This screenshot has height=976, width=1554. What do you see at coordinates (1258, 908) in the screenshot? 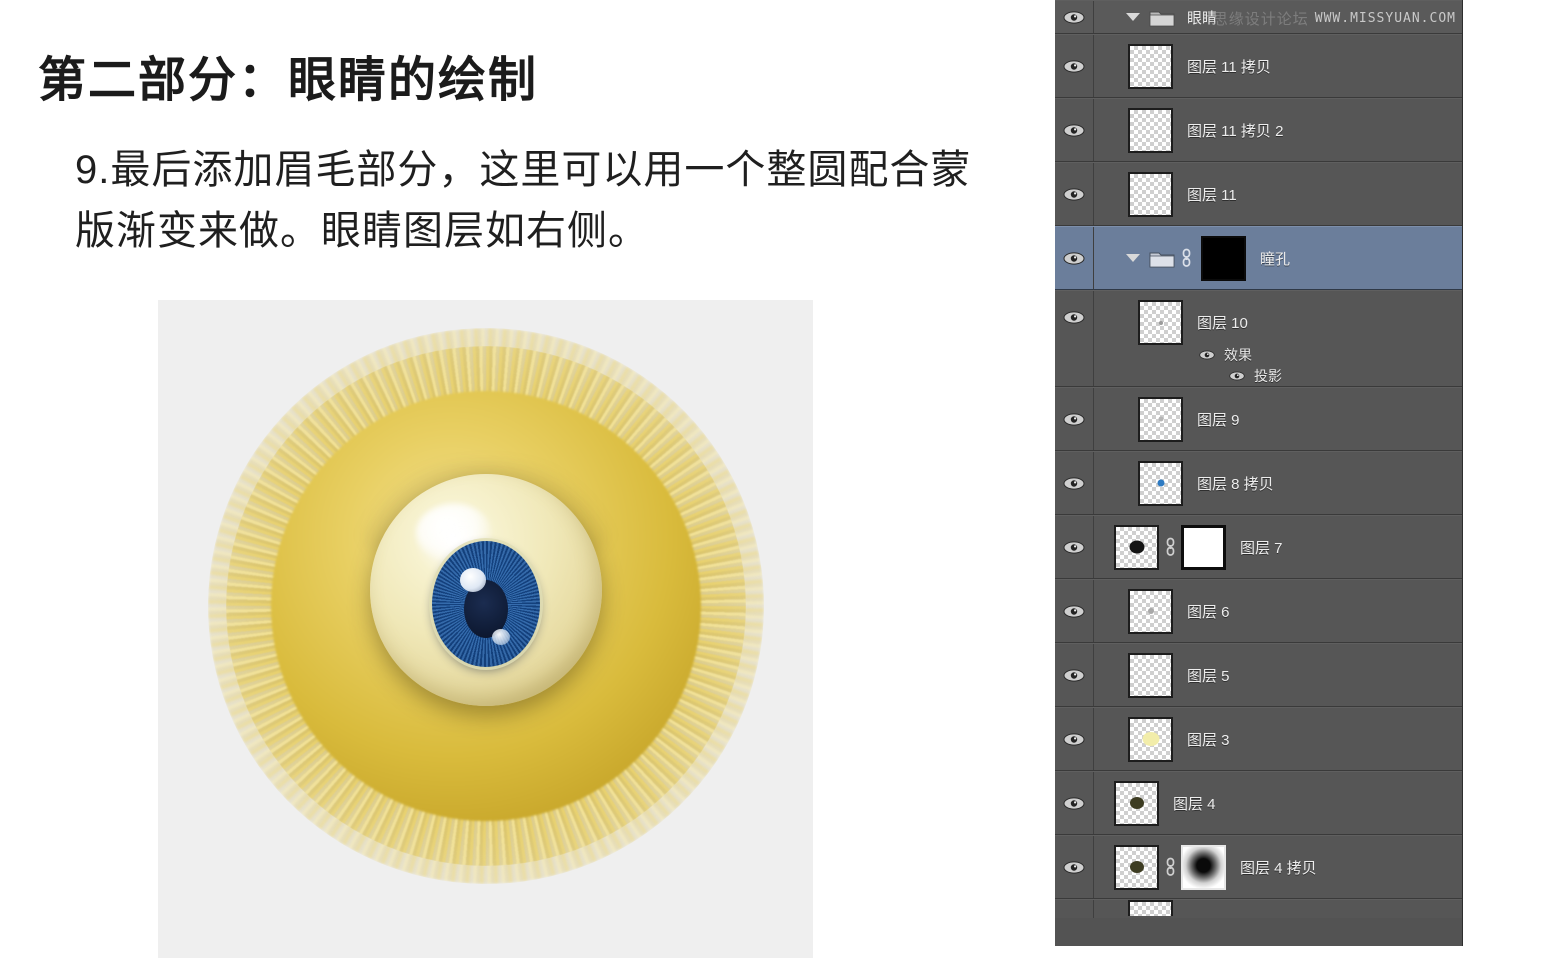
I see `layer-row-partial` at bounding box center [1258, 908].